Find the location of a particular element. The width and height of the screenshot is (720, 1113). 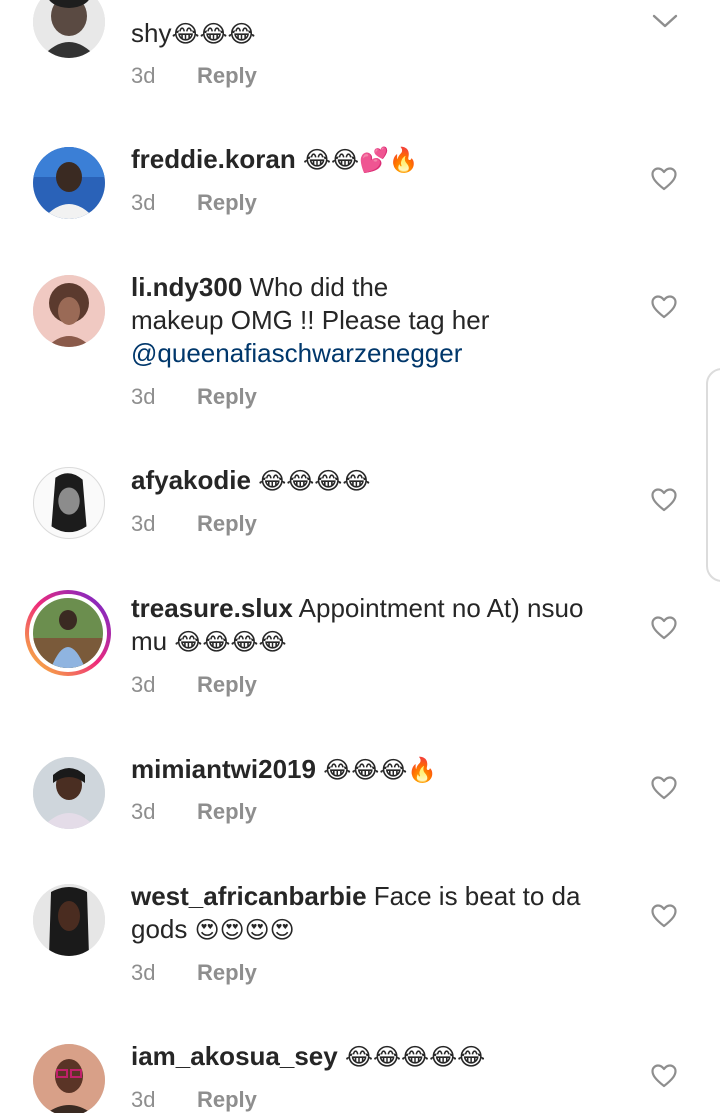

comment-emojis: 😂😂😂🔥 is located at coordinates (380, 770).